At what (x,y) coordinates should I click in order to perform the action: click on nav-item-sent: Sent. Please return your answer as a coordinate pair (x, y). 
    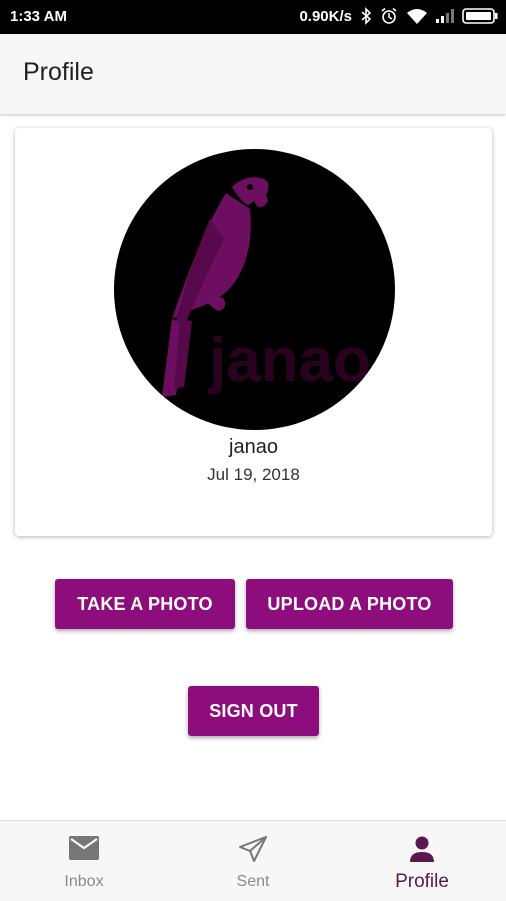
    Looking at the image, I should click on (253, 861).